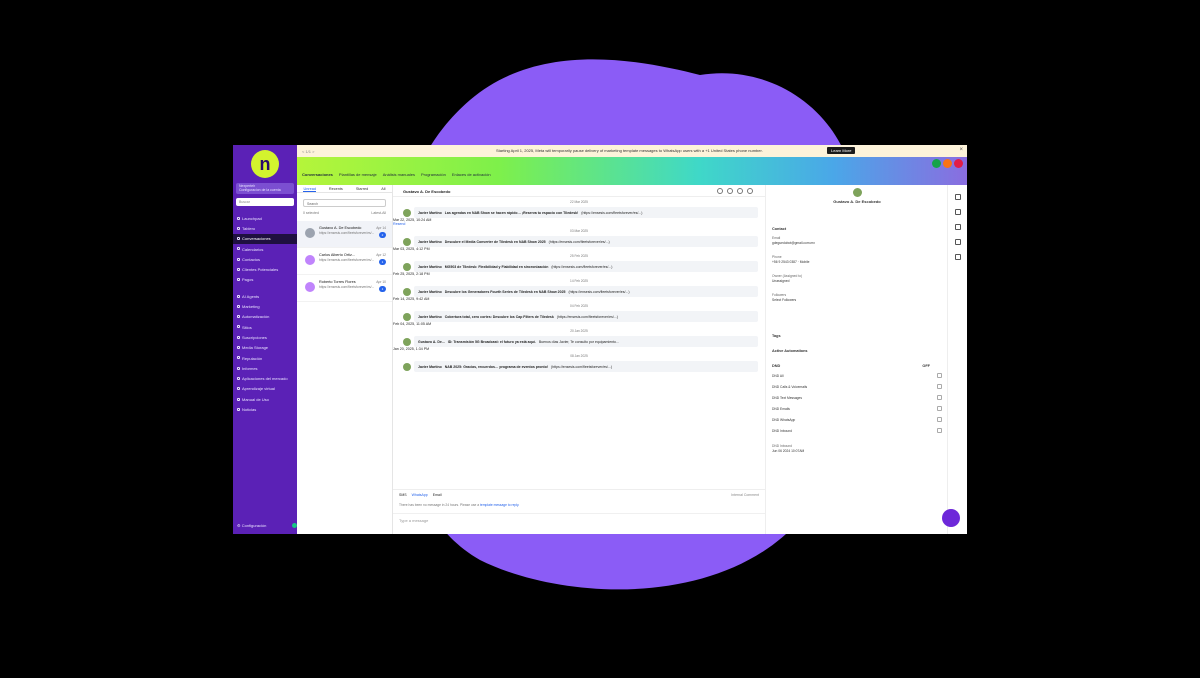  I want to click on section-title: Active Automations, so click(857, 352).